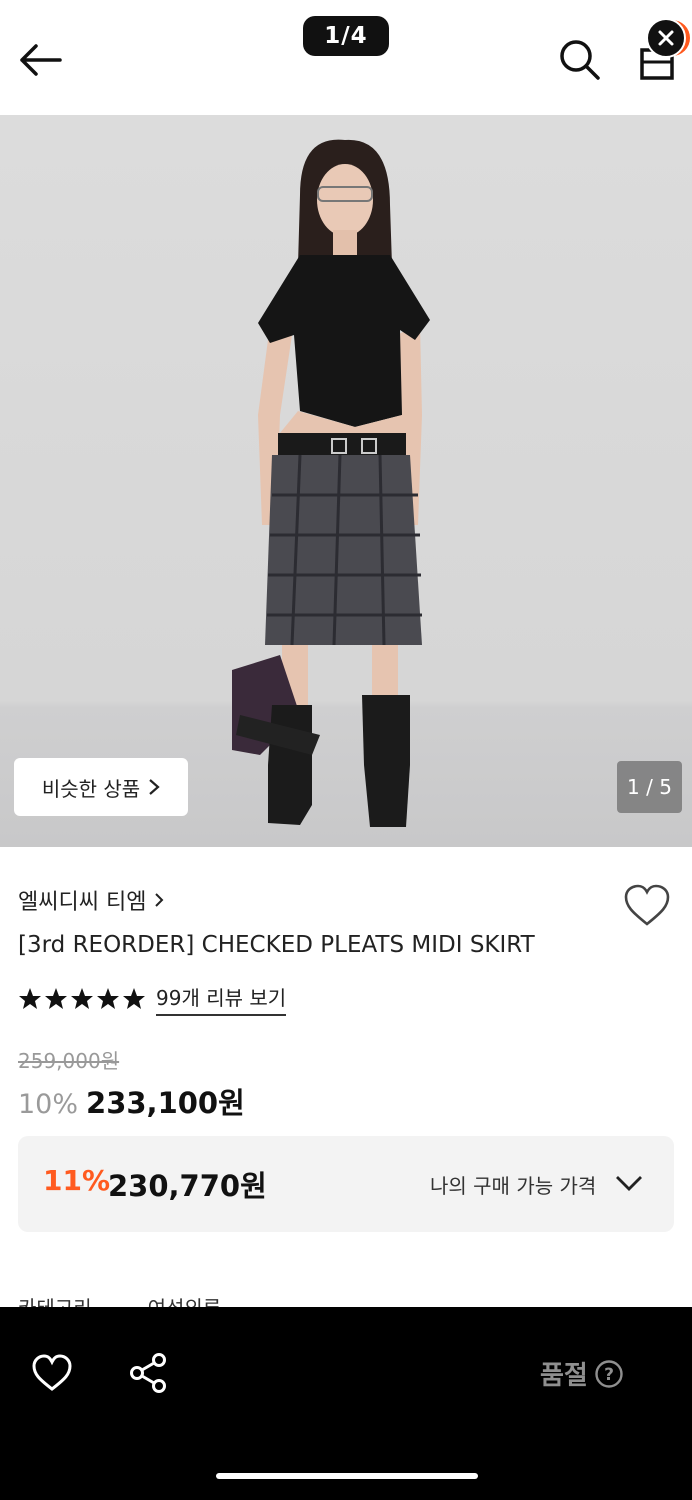 This screenshot has height=1500, width=692. I want to click on help-icon: ?, so click(609, 1374).